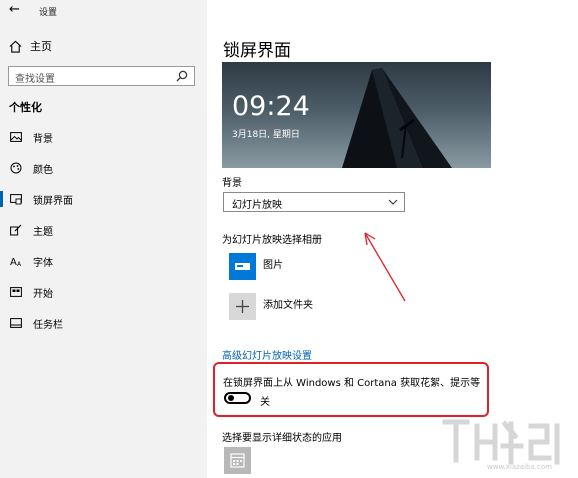  What do you see at coordinates (266, 135) in the screenshot?
I see `preview-date: 3月18日, 星期日` at bounding box center [266, 135].